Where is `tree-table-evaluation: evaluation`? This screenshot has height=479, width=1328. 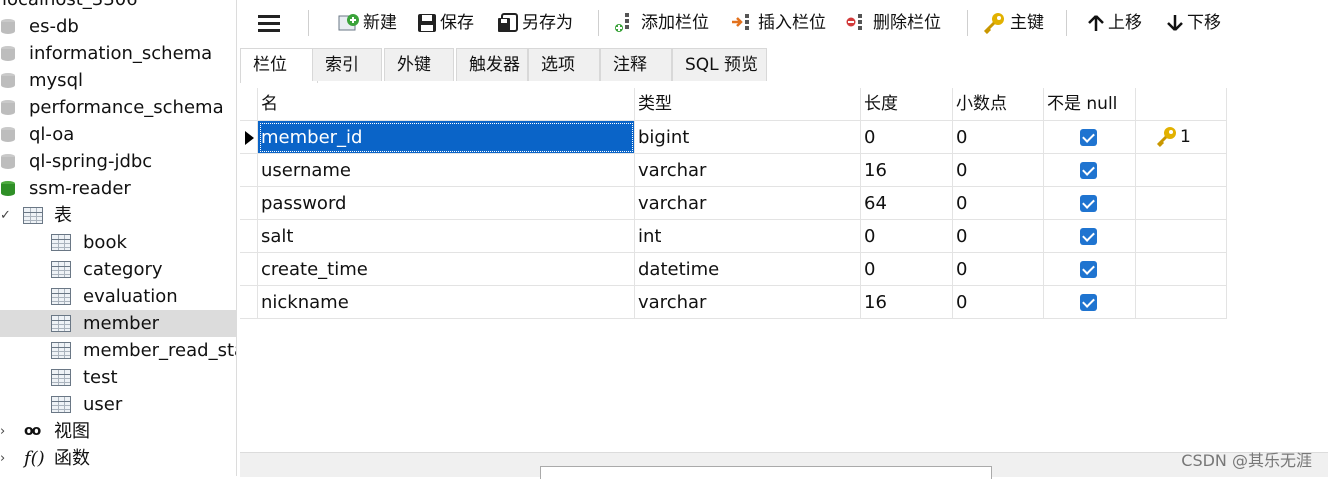
tree-table-evaluation: evaluation is located at coordinates (118, 296).